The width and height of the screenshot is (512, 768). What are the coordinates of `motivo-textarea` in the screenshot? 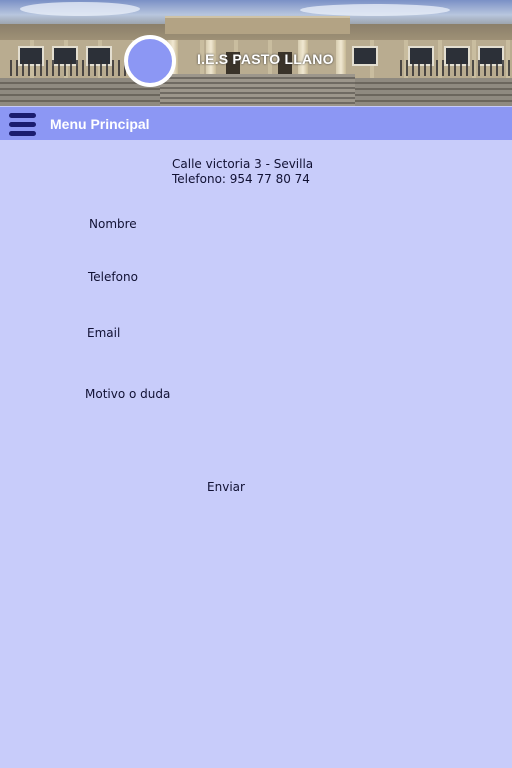 It's located at (297, 412).